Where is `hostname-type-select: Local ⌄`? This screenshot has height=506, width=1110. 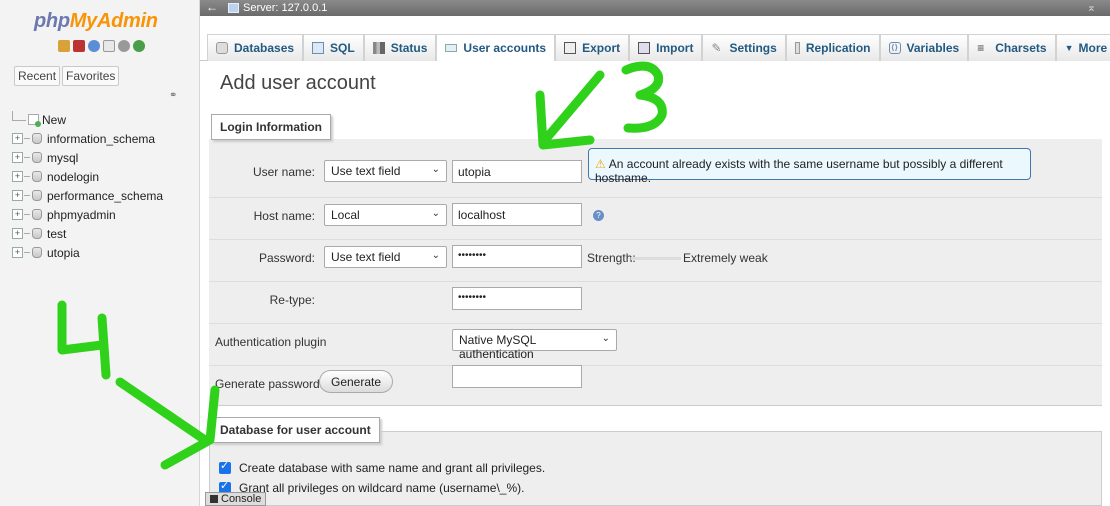
hostname-type-select: Local ⌄ is located at coordinates (385, 215).